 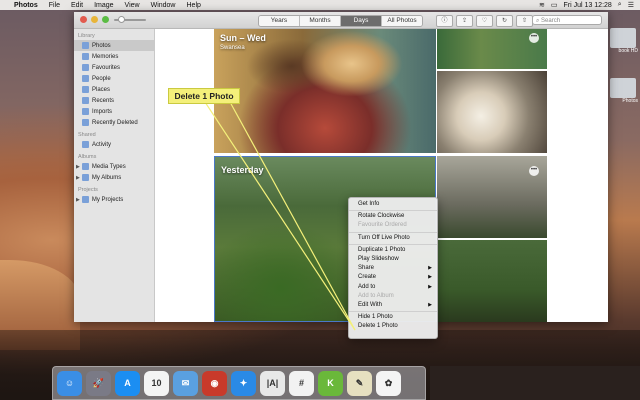 What do you see at coordinates (567, 20) in the screenshot?
I see `search-field: ⌕ Search` at bounding box center [567, 20].